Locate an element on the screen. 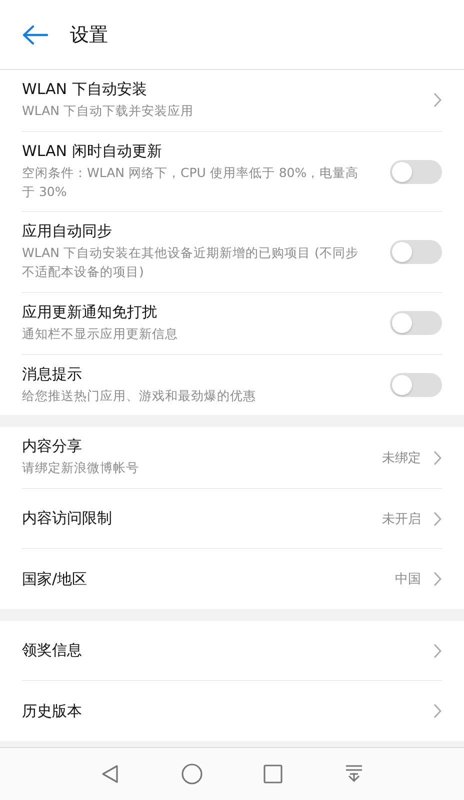  settings-row: 应用自动同步 WLAN 下自动安装在其他设备近期新增的已购项目 (不同步不适配本设备的项目) is located at coordinates (232, 252).